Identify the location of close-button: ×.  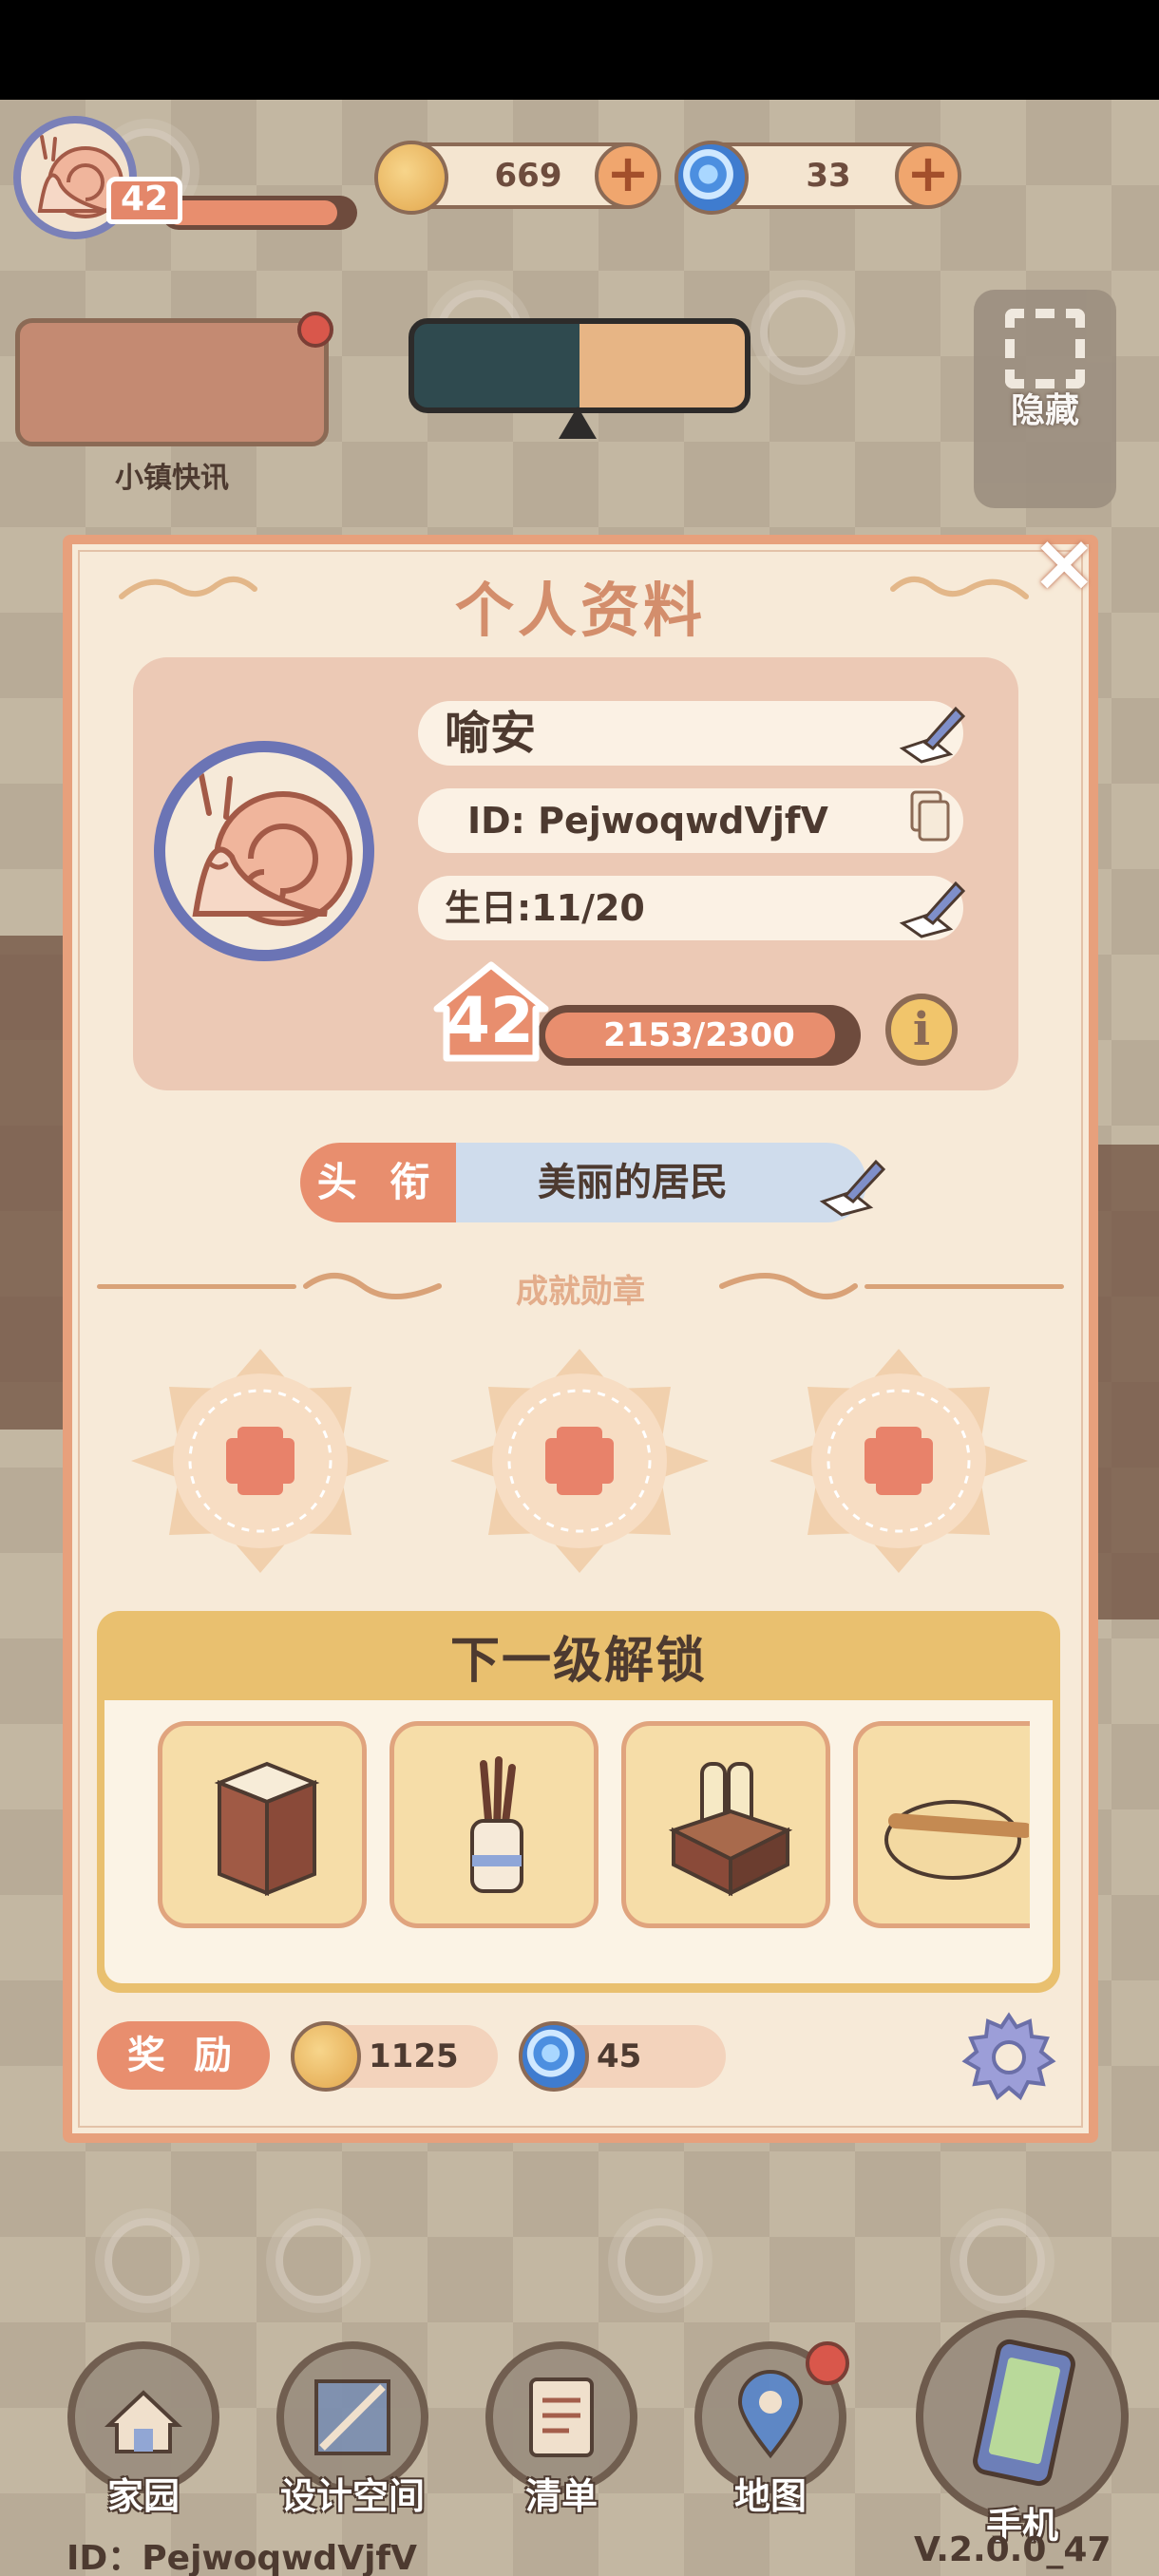
(1064, 562).